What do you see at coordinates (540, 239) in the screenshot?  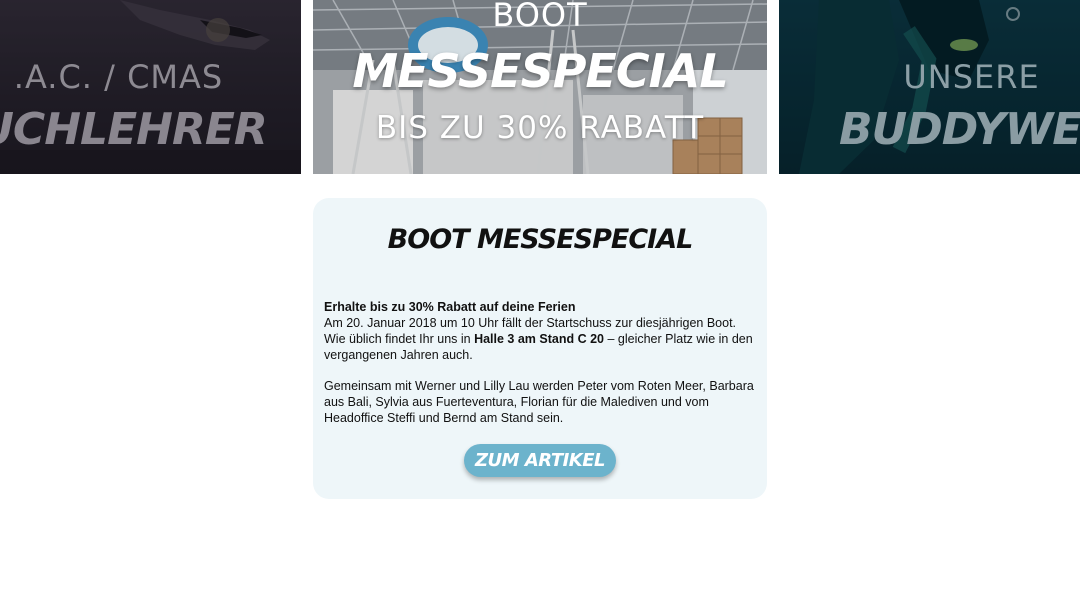 I see `card-title: BOOT MESSESPECIAL` at bounding box center [540, 239].